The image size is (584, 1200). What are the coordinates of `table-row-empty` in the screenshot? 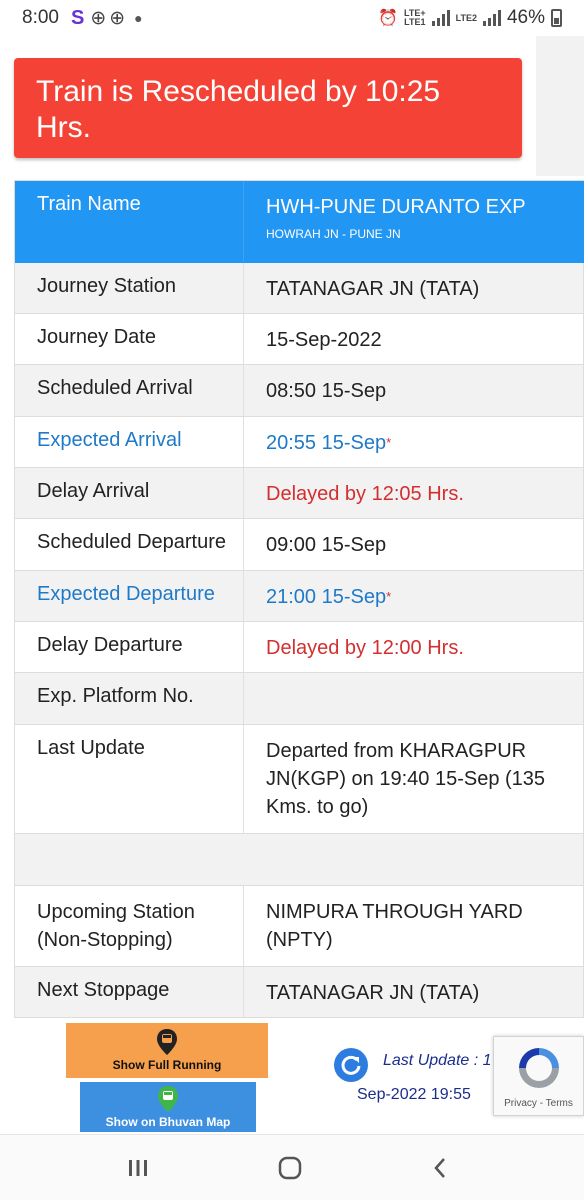 It's located at (299, 860).